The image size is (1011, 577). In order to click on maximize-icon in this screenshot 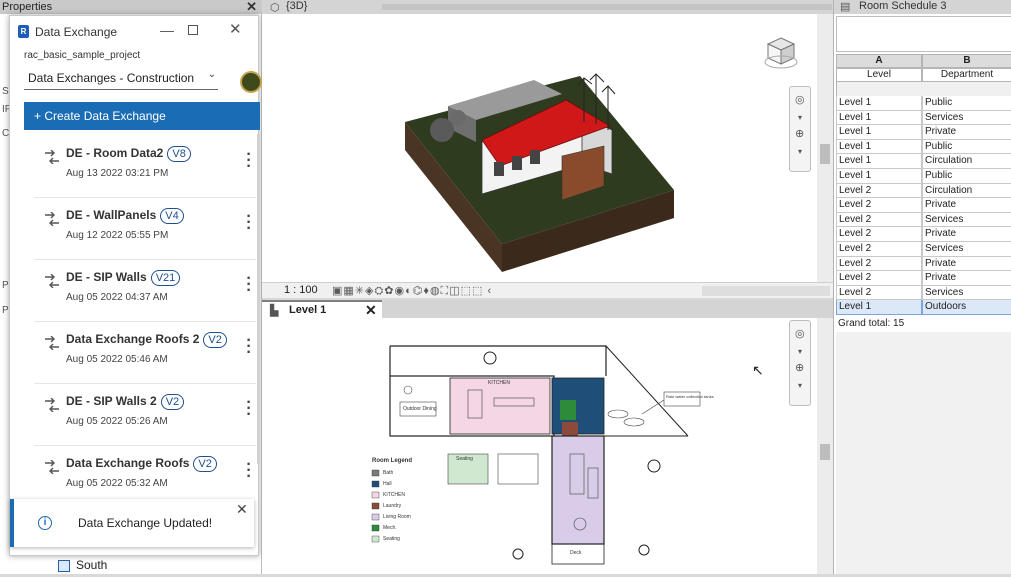, I will do `click(193, 30)`.